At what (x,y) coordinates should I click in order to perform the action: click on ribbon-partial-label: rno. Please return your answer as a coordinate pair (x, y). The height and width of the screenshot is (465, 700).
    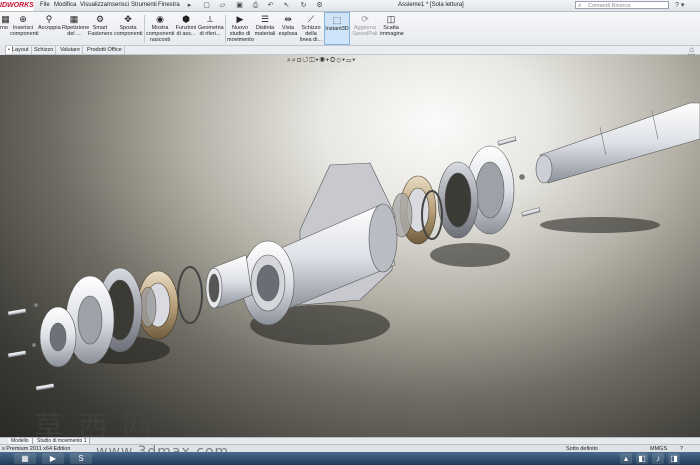
    Looking at the image, I should click on (4, 28).